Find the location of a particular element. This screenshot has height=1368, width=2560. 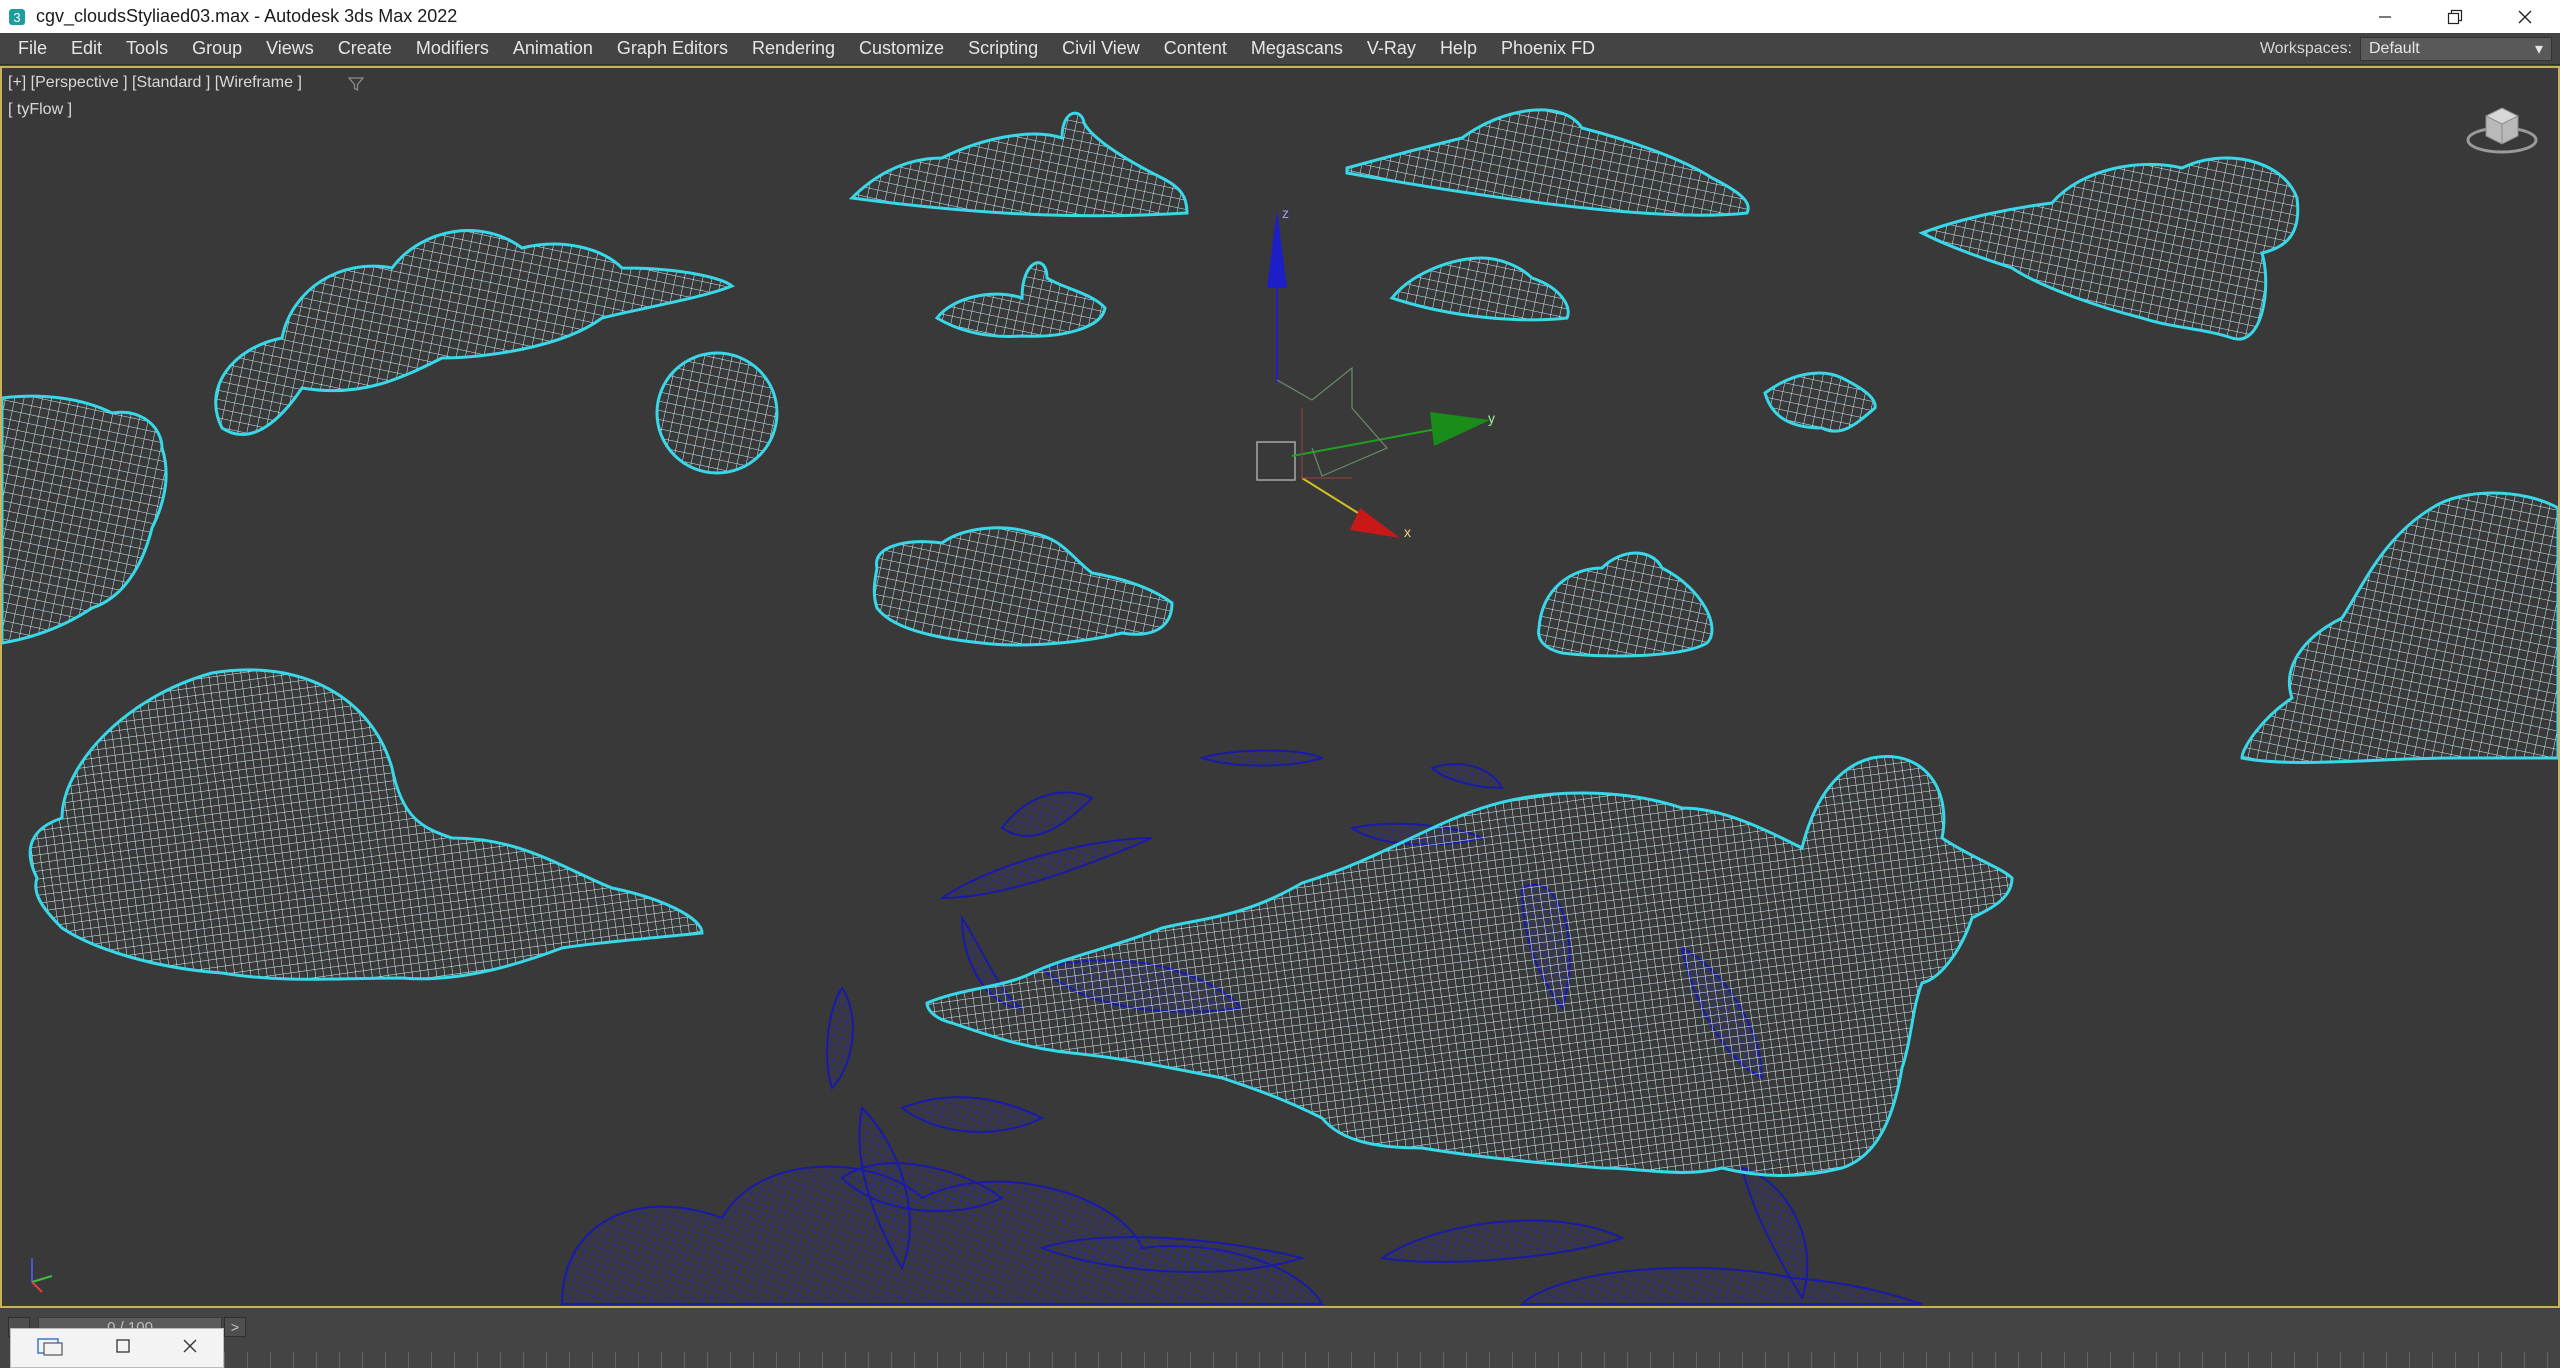

app-icon: 3 is located at coordinates (17, 17).